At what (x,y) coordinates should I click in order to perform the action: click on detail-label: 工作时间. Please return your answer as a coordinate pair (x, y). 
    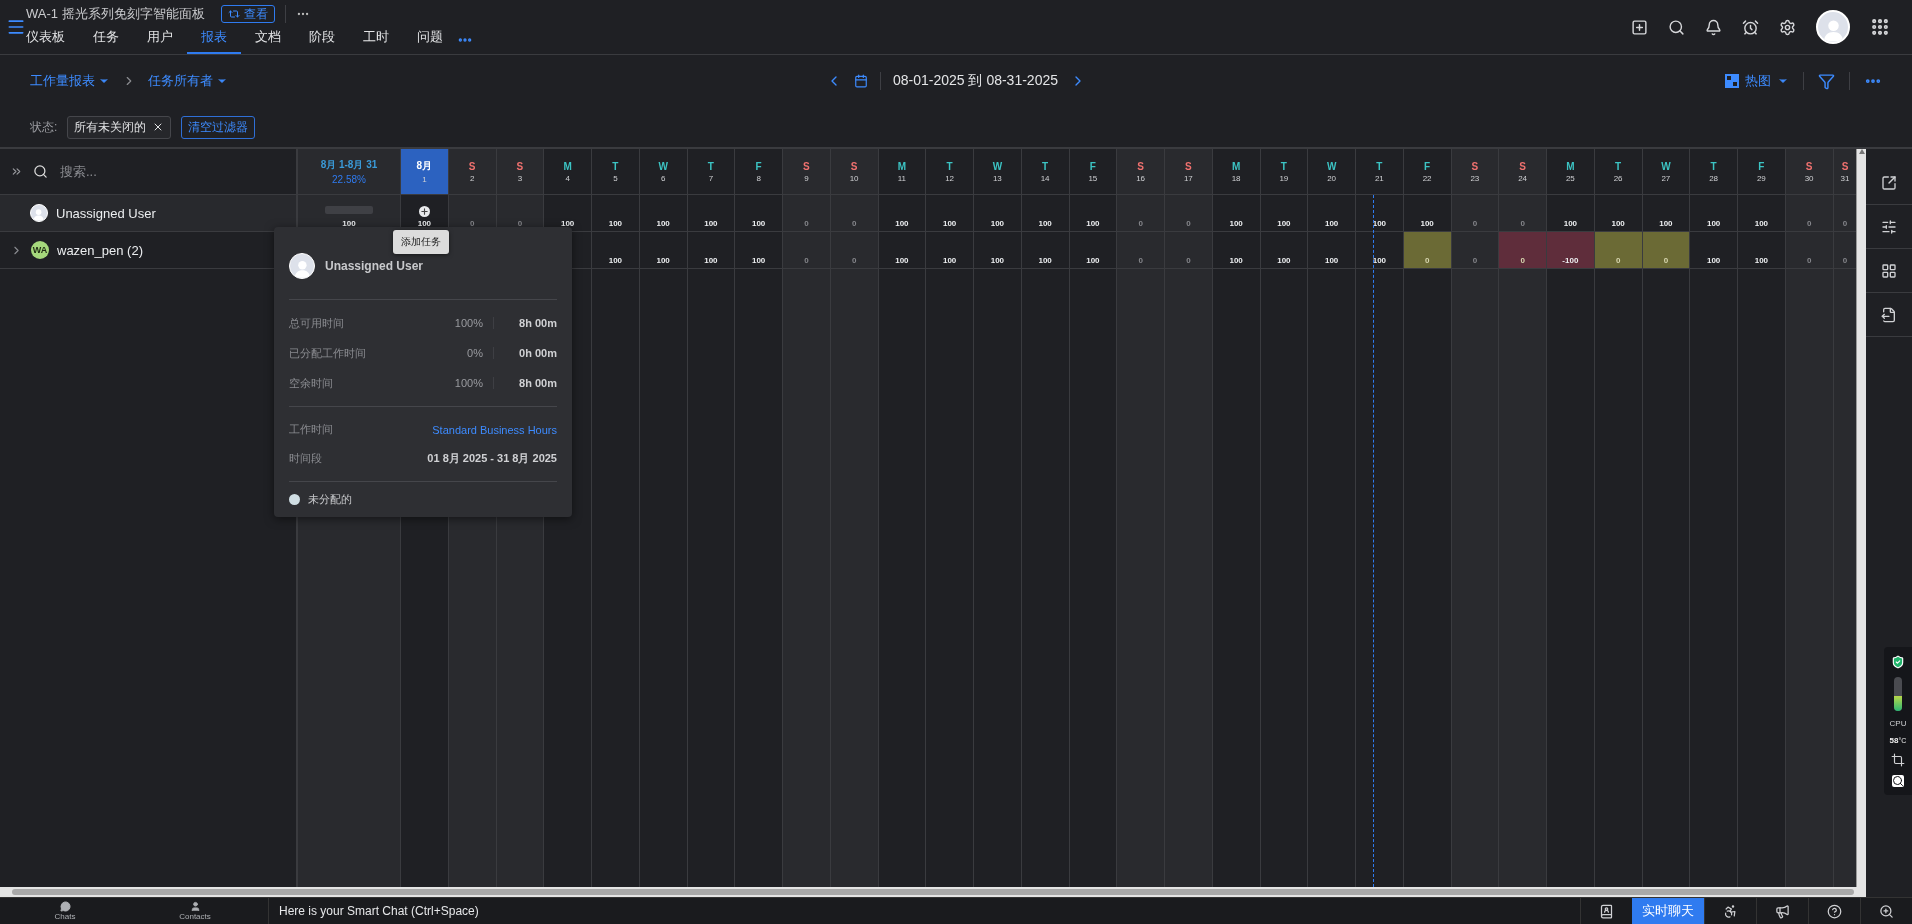
    Looking at the image, I should click on (311, 429).